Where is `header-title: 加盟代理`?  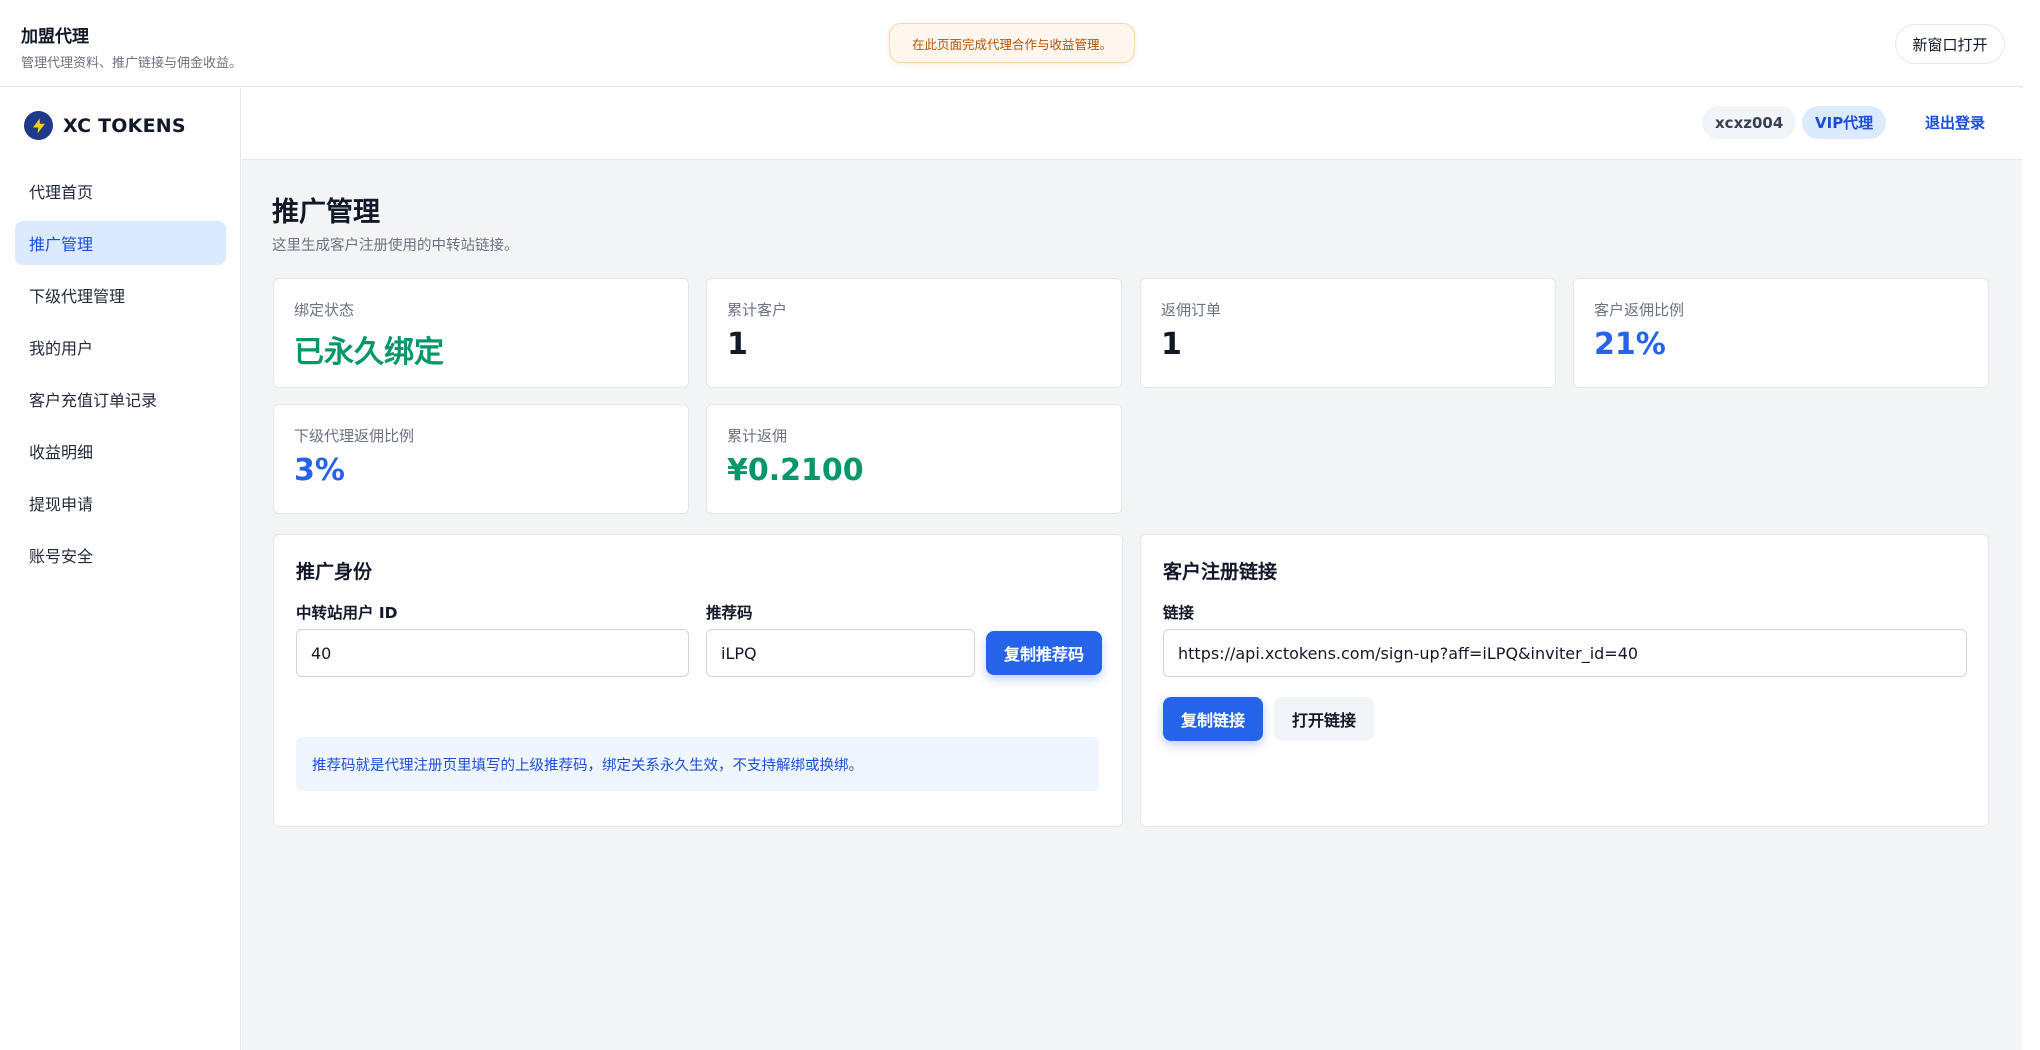
header-title: 加盟代理 is located at coordinates (55, 37).